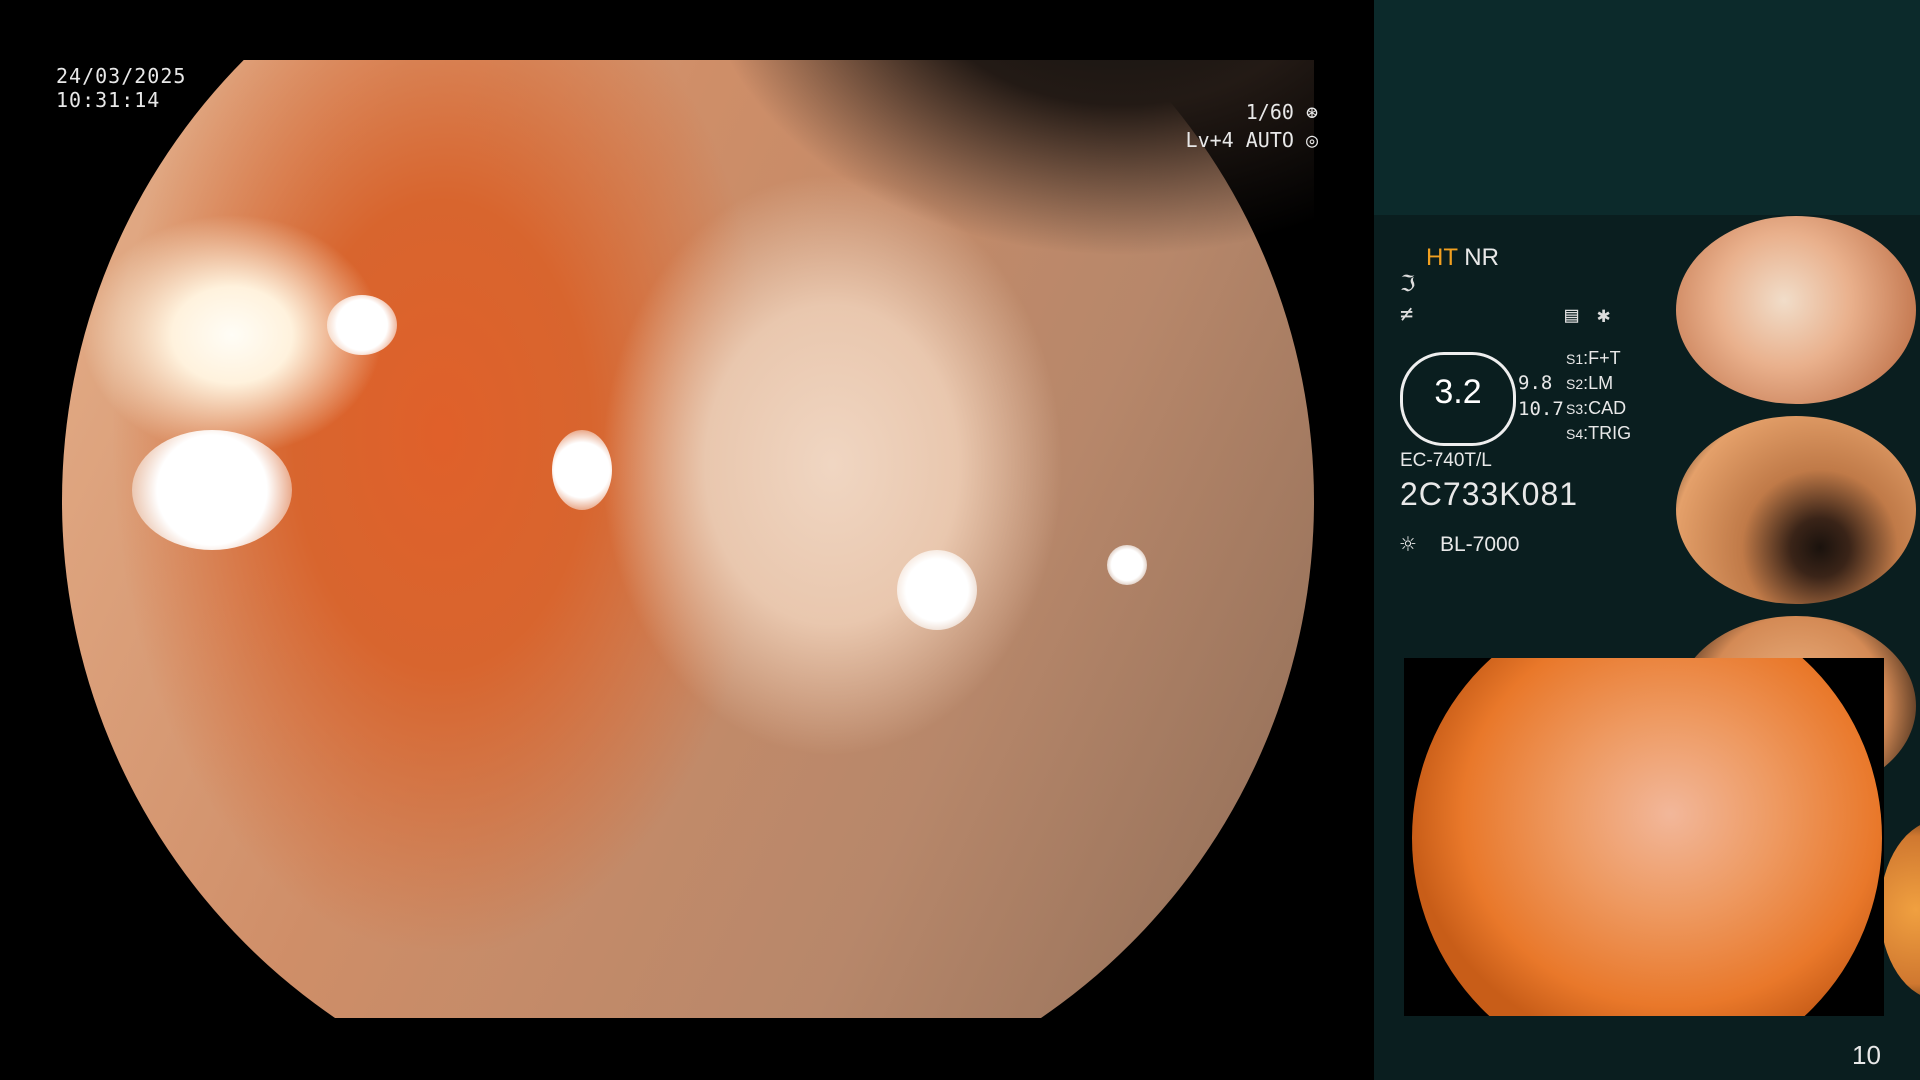 This screenshot has height=1080, width=1920. What do you see at coordinates (1575, 359) in the screenshot?
I see `slot-key: S1` at bounding box center [1575, 359].